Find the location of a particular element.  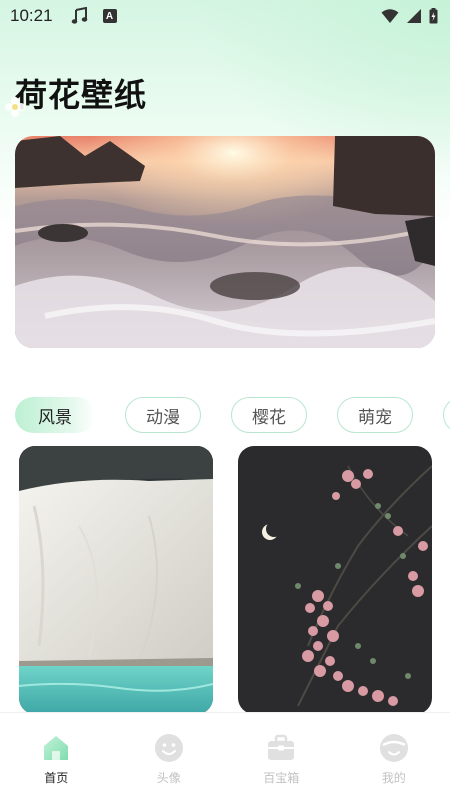

nav-mine-label: 我的 is located at coordinates (393, 778).